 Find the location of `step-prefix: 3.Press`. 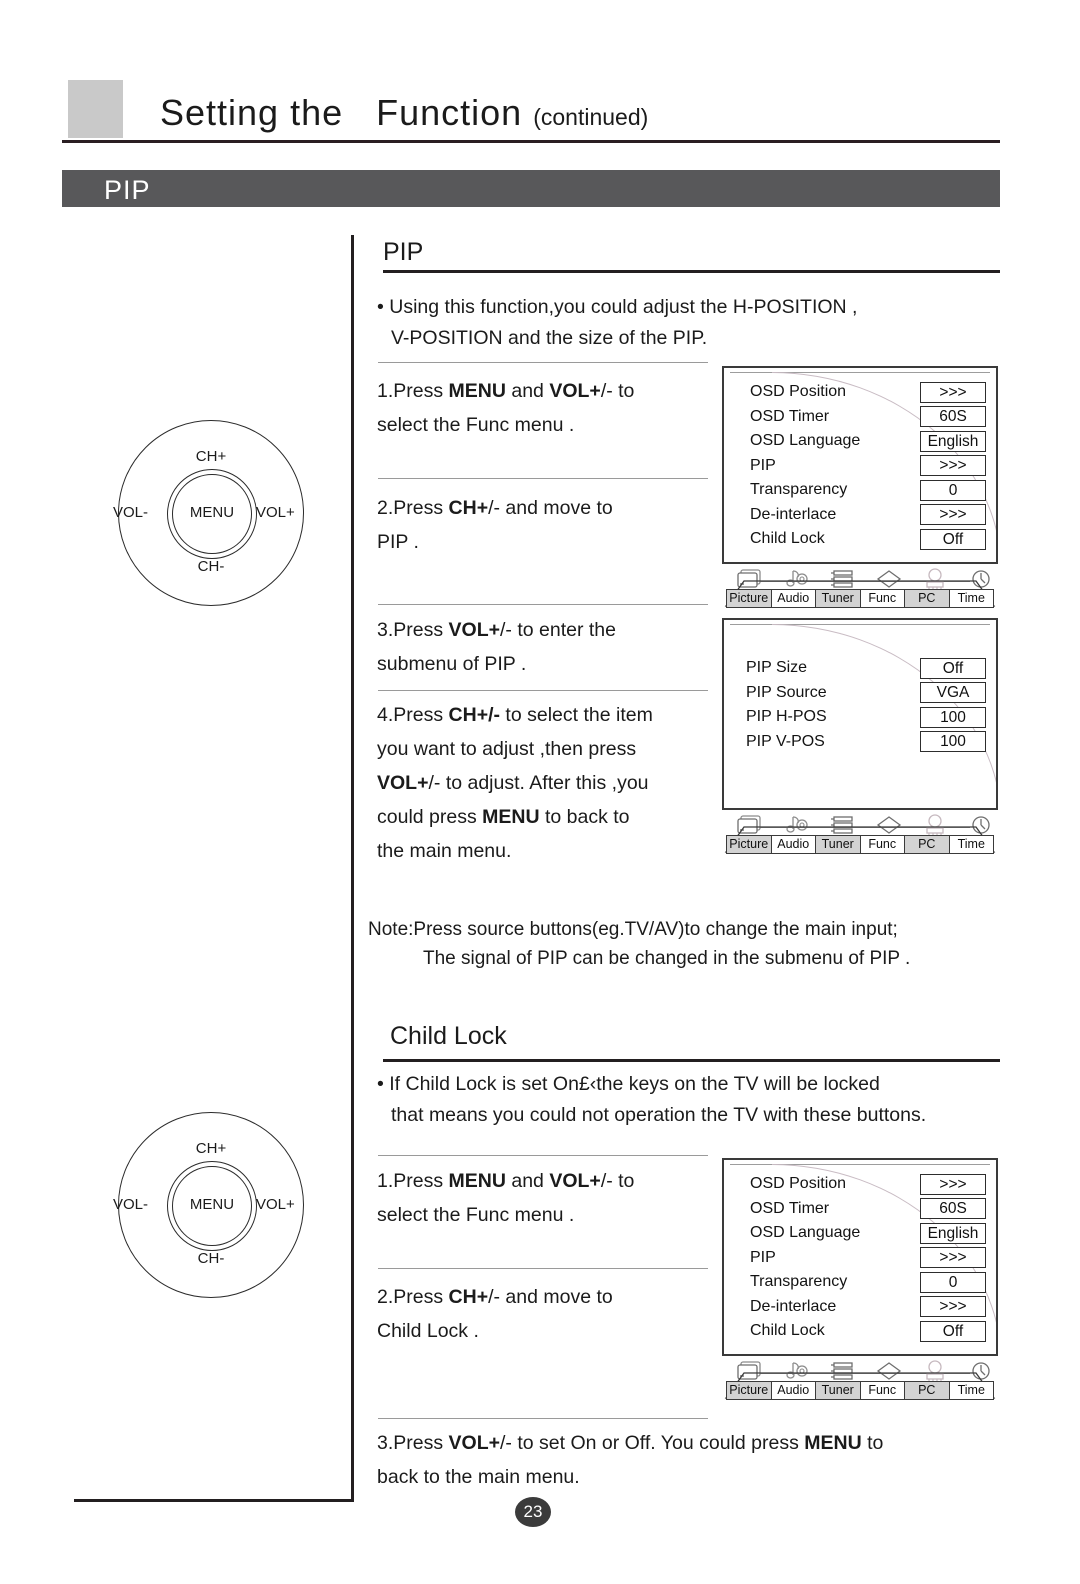

step-prefix: 3.Press is located at coordinates (413, 630).